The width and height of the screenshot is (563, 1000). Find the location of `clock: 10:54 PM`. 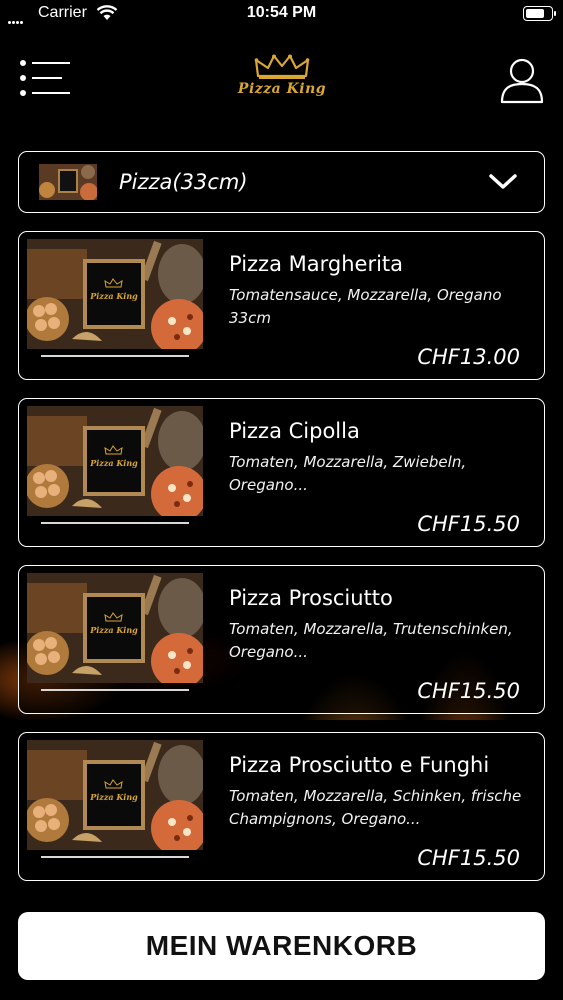

clock: 10:54 PM is located at coordinates (281, 12).